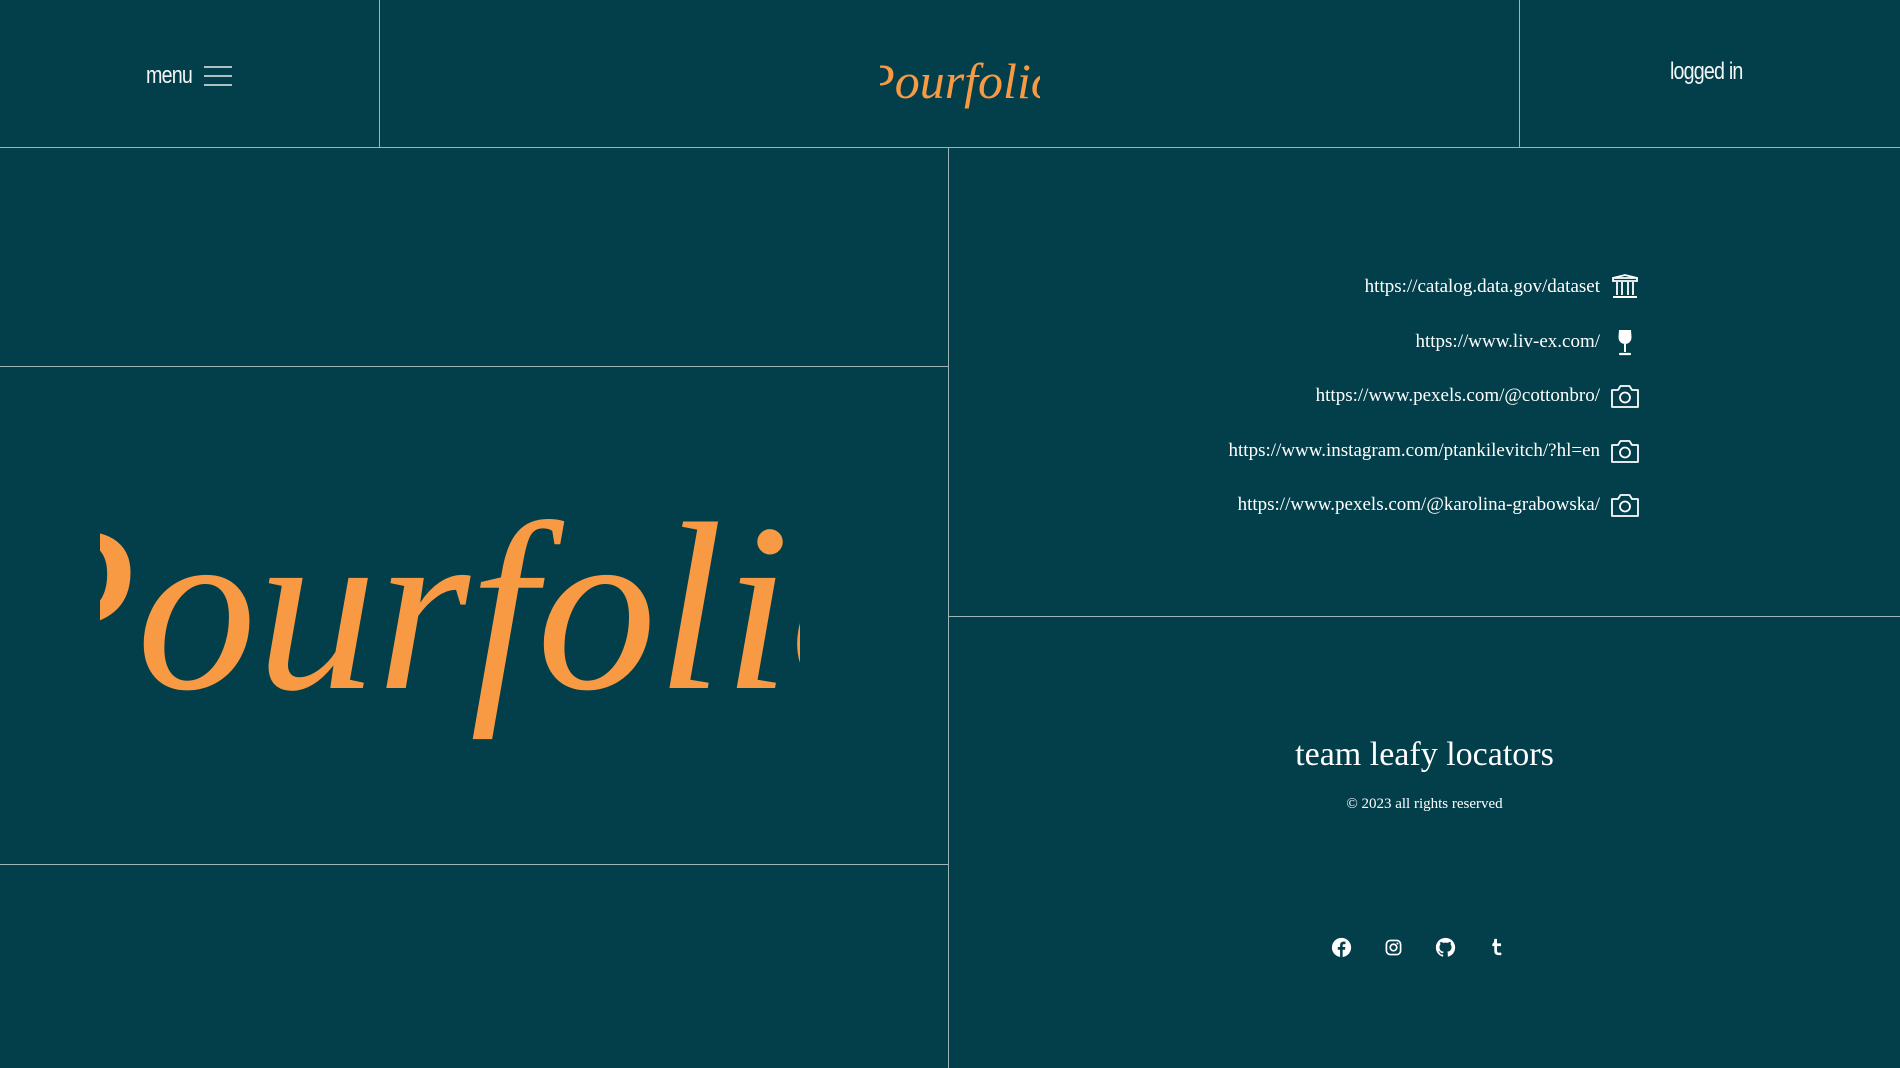  Describe the element at coordinates (1625, 342) in the screenshot. I see `wine-glass-icon` at that location.